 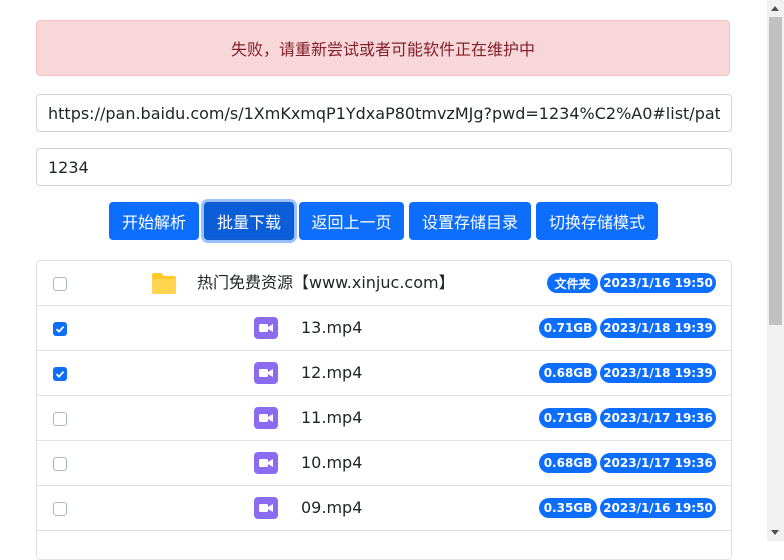 I want to click on size-badge: 文件夹, so click(x=572, y=283).